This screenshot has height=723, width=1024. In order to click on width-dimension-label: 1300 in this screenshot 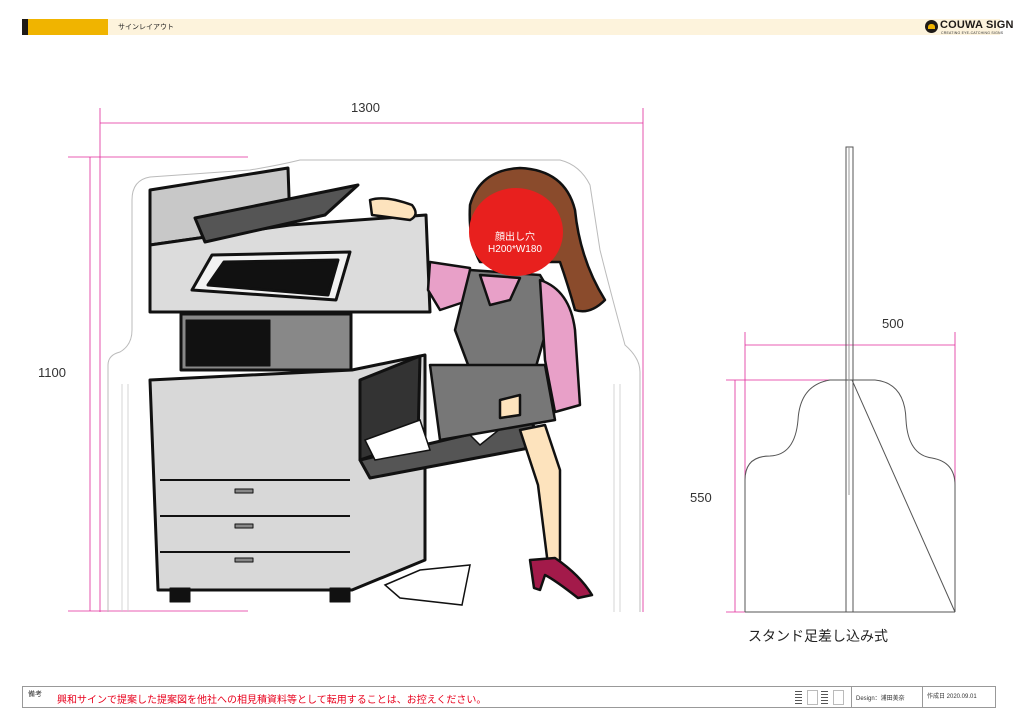, I will do `click(365, 107)`.